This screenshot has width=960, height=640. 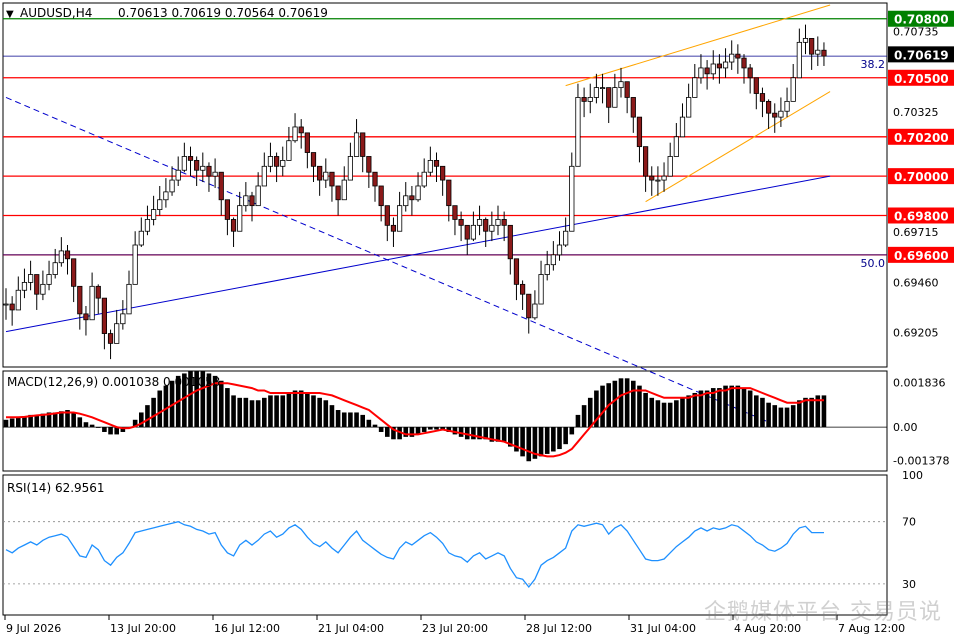 What do you see at coordinates (921, 461) in the screenshot?
I see `macd-tick-label: -0.001378` at bounding box center [921, 461].